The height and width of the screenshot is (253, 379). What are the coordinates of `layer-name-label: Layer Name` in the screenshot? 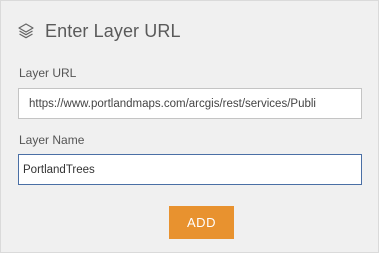 It's located at (52, 140).